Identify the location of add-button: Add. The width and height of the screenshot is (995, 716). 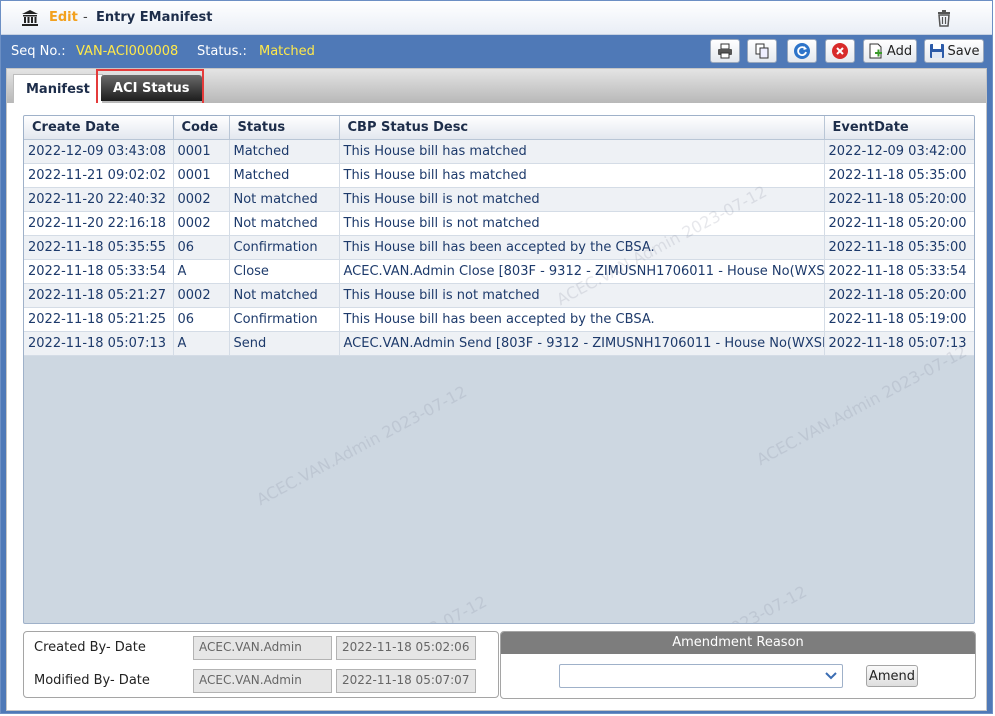
(890, 51).